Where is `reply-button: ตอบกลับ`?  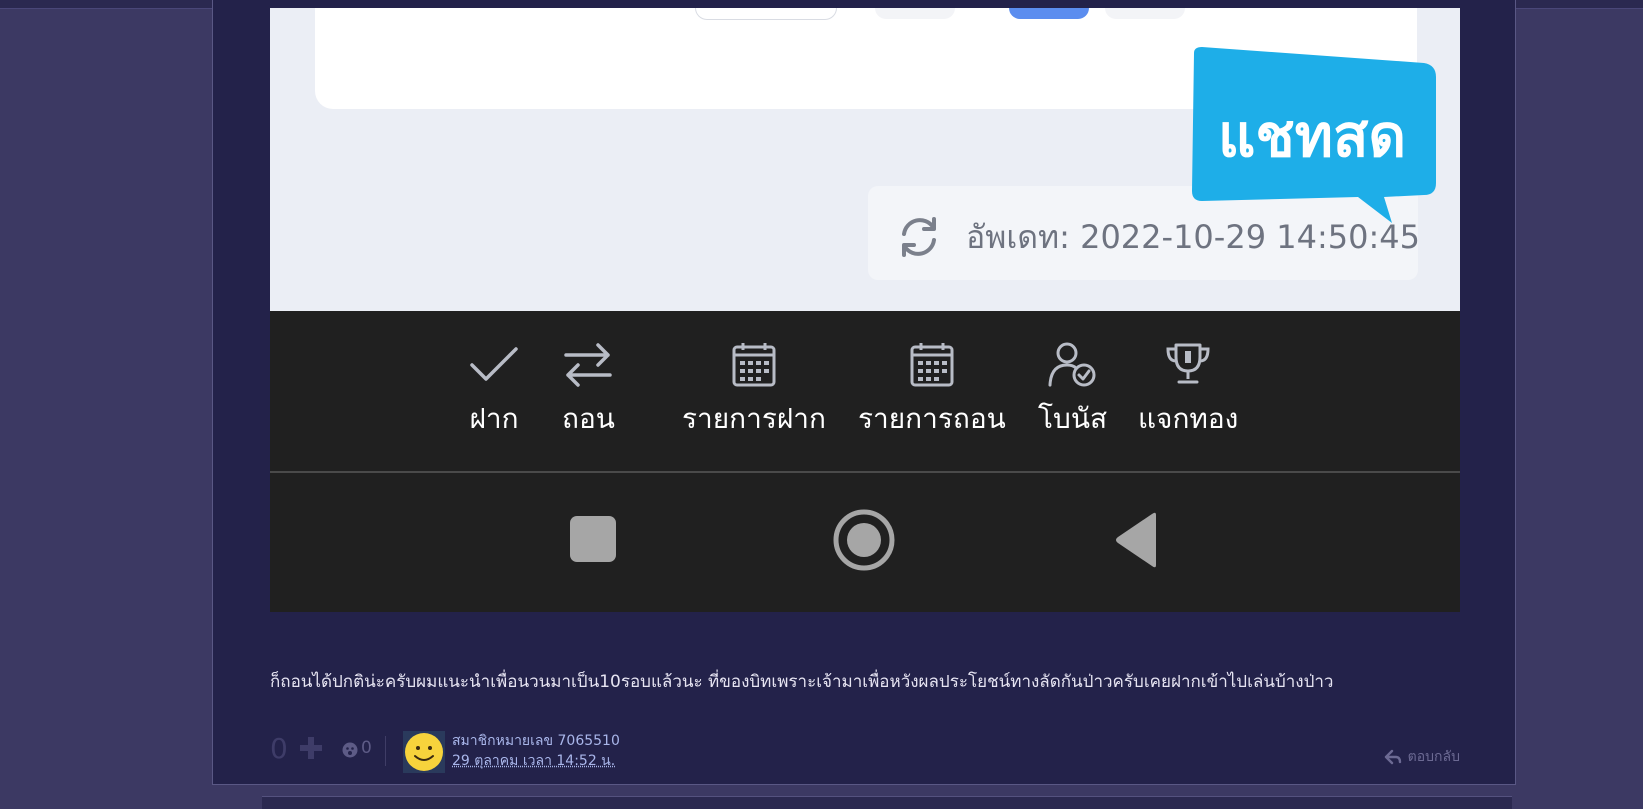 reply-button: ตอบกลับ is located at coordinates (1422, 757).